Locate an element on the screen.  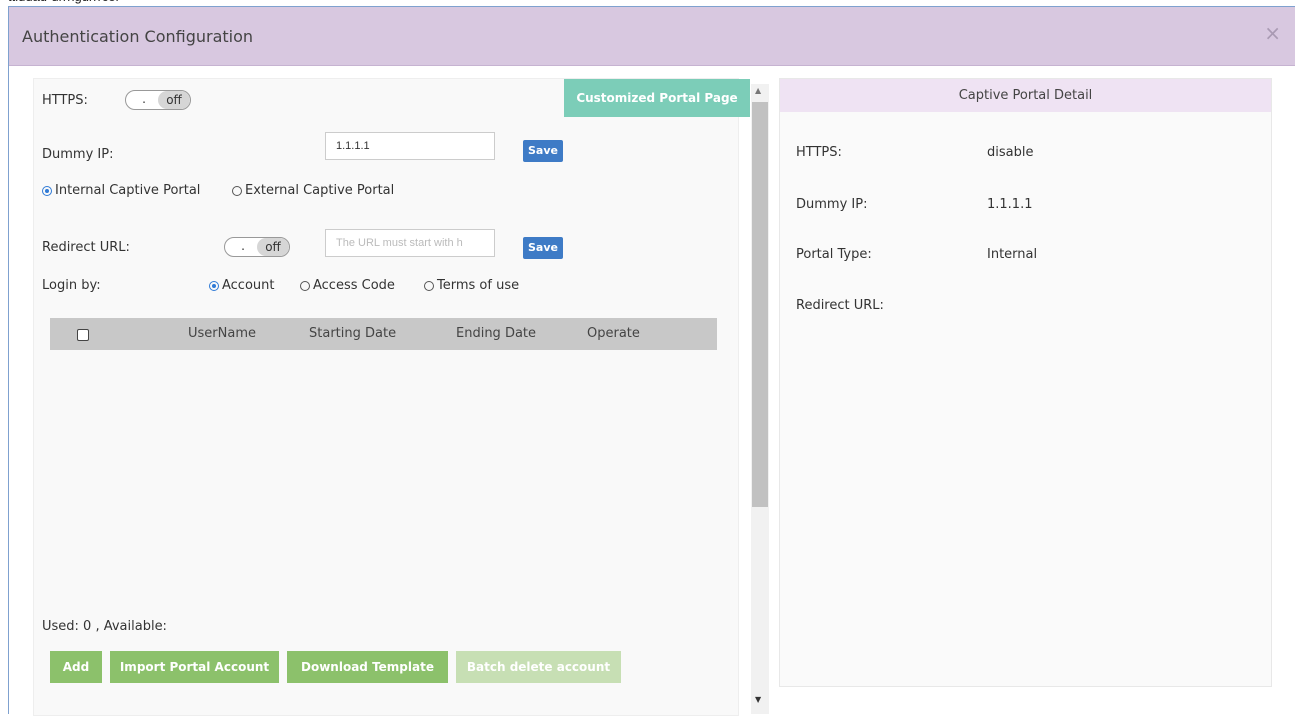
scroll-down-arrow-icon: ▼ is located at coordinates (758, 699).